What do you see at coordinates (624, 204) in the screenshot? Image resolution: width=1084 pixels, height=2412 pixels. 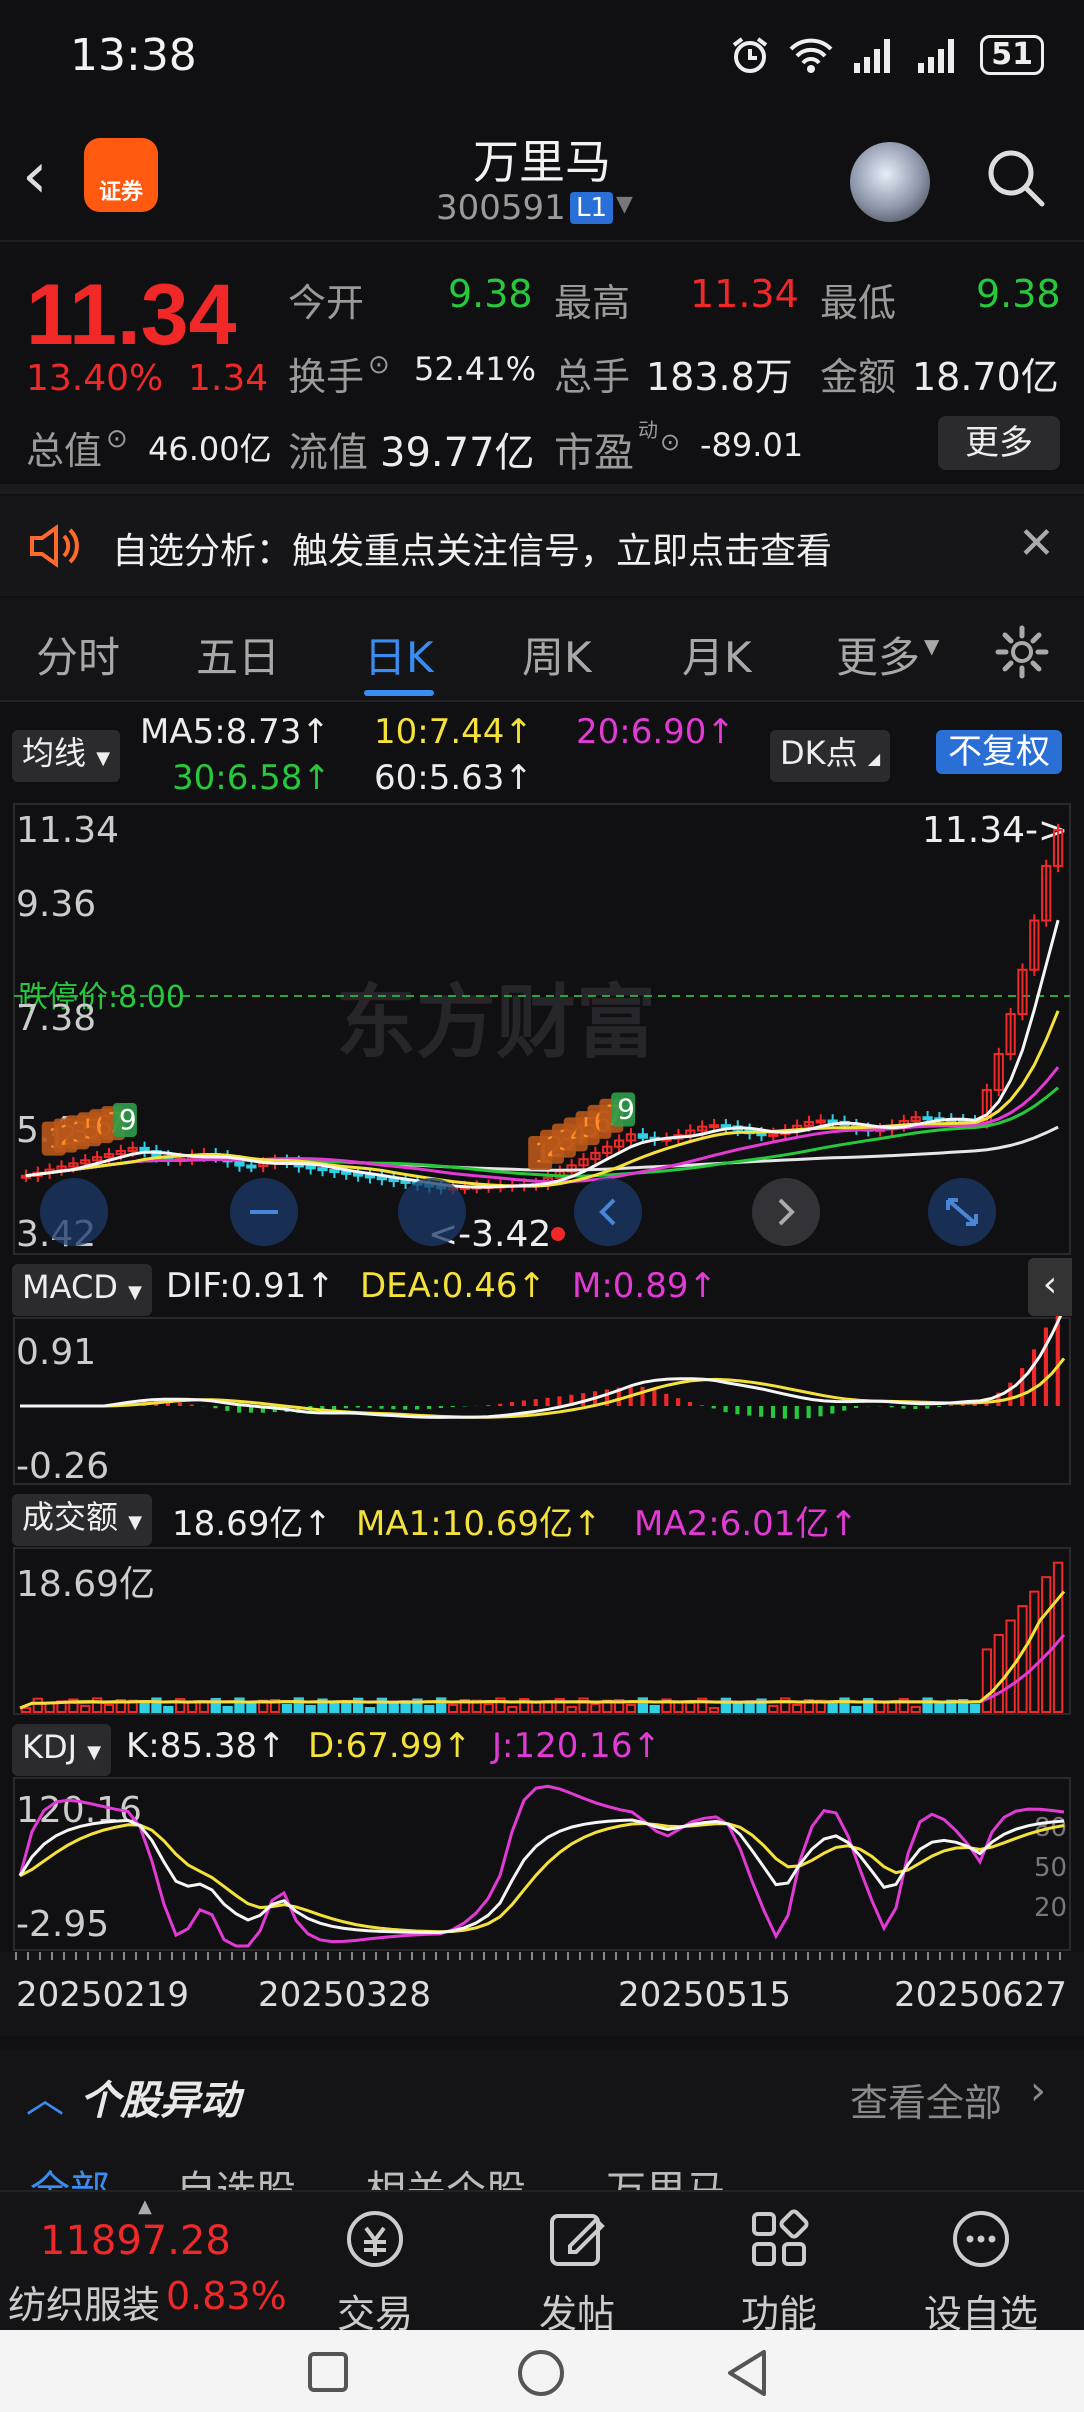 I see `level-dropdown-icon: ▼` at bounding box center [624, 204].